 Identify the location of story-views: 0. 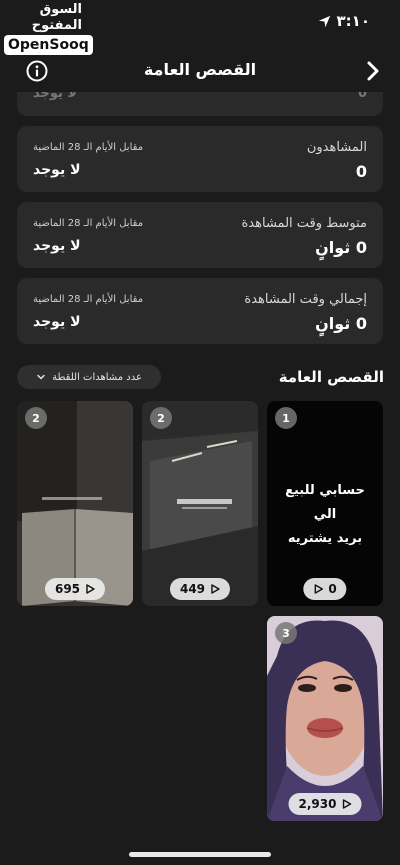
(332, 589).